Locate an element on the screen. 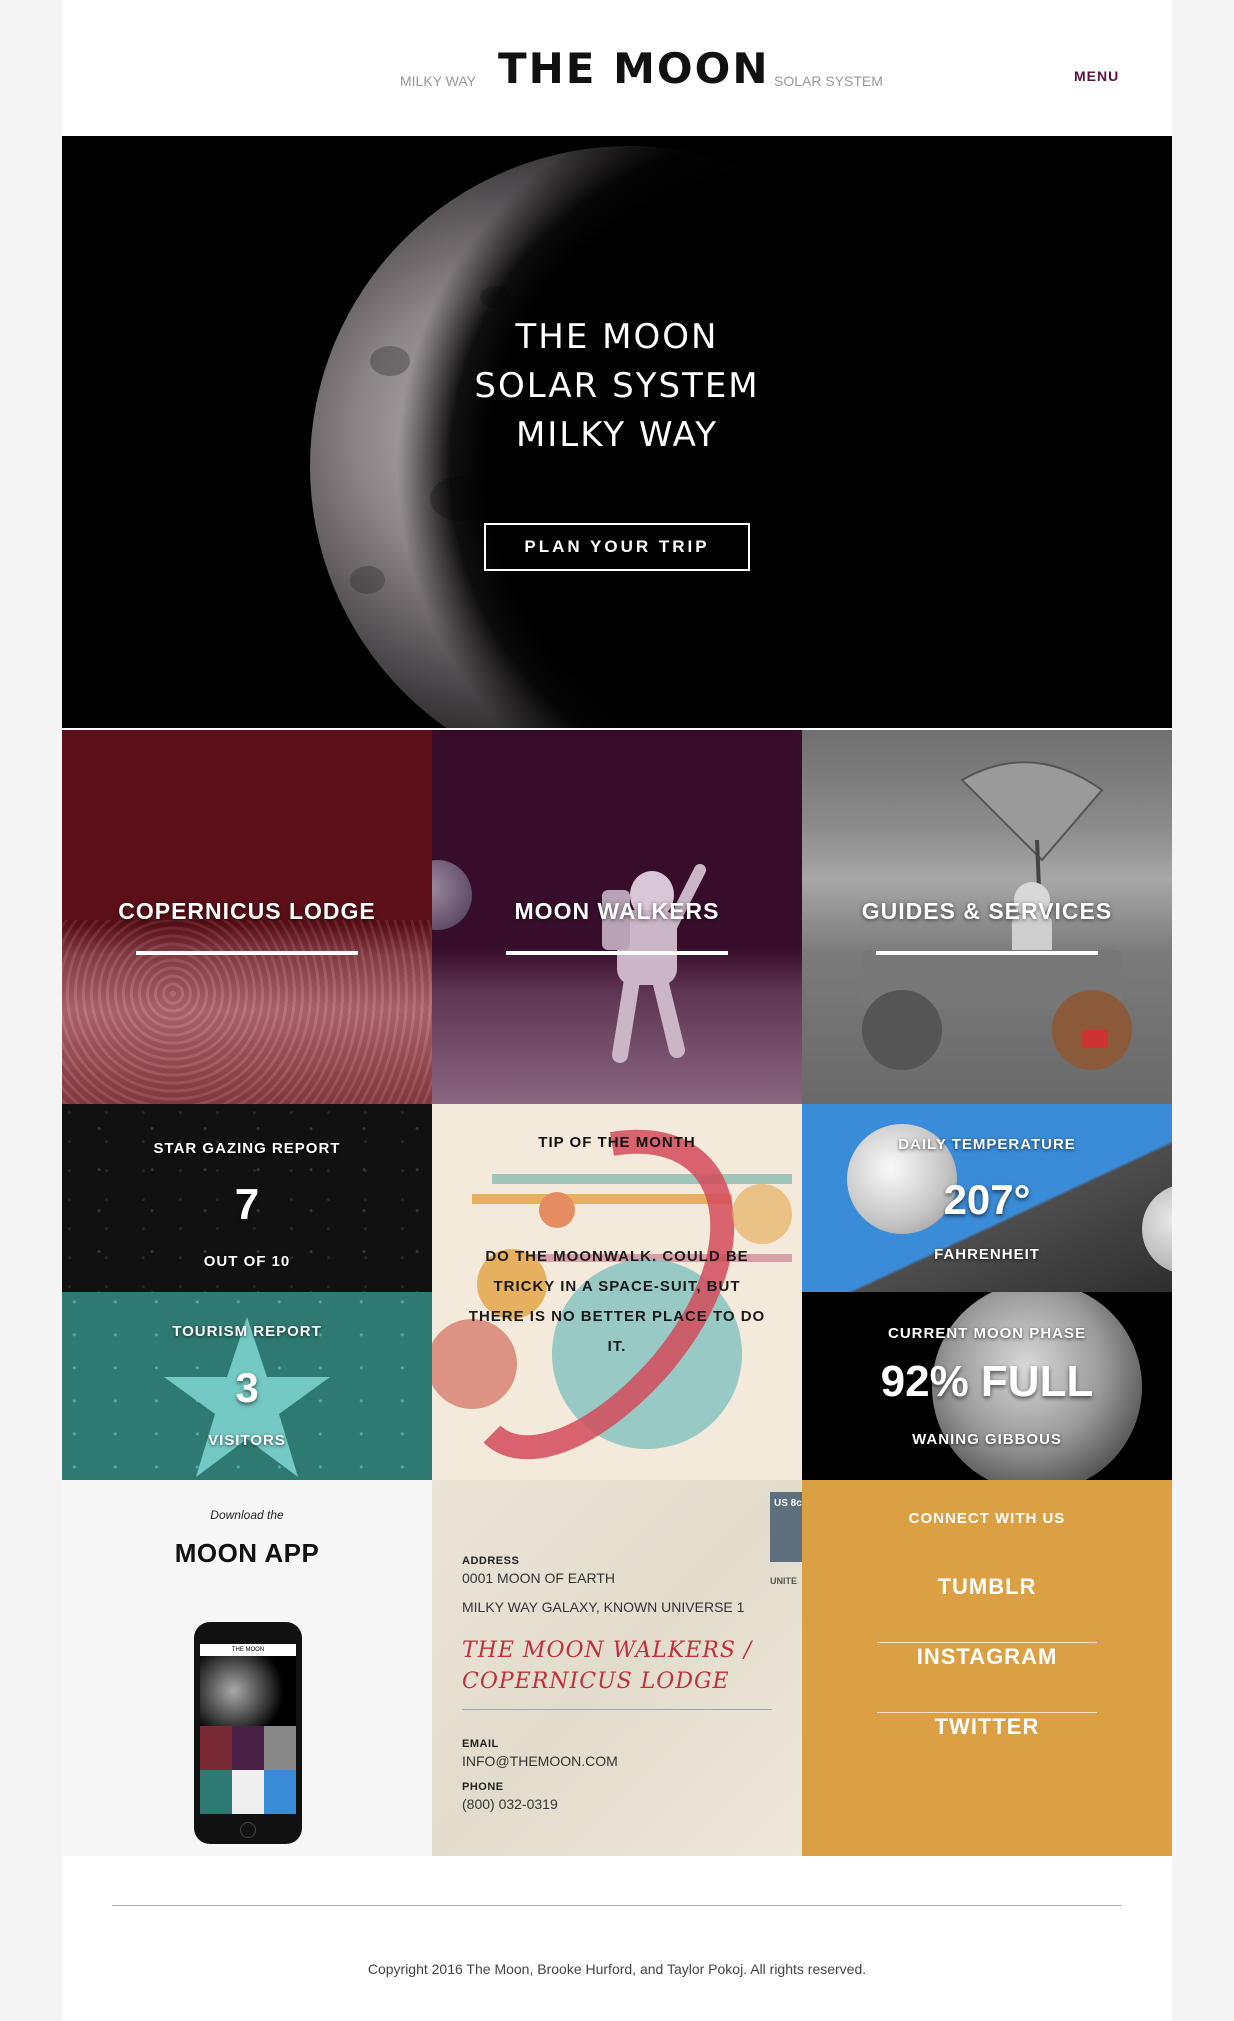 This screenshot has width=1234, height=2021. address-label: ADDRESS is located at coordinates (491, 1561).